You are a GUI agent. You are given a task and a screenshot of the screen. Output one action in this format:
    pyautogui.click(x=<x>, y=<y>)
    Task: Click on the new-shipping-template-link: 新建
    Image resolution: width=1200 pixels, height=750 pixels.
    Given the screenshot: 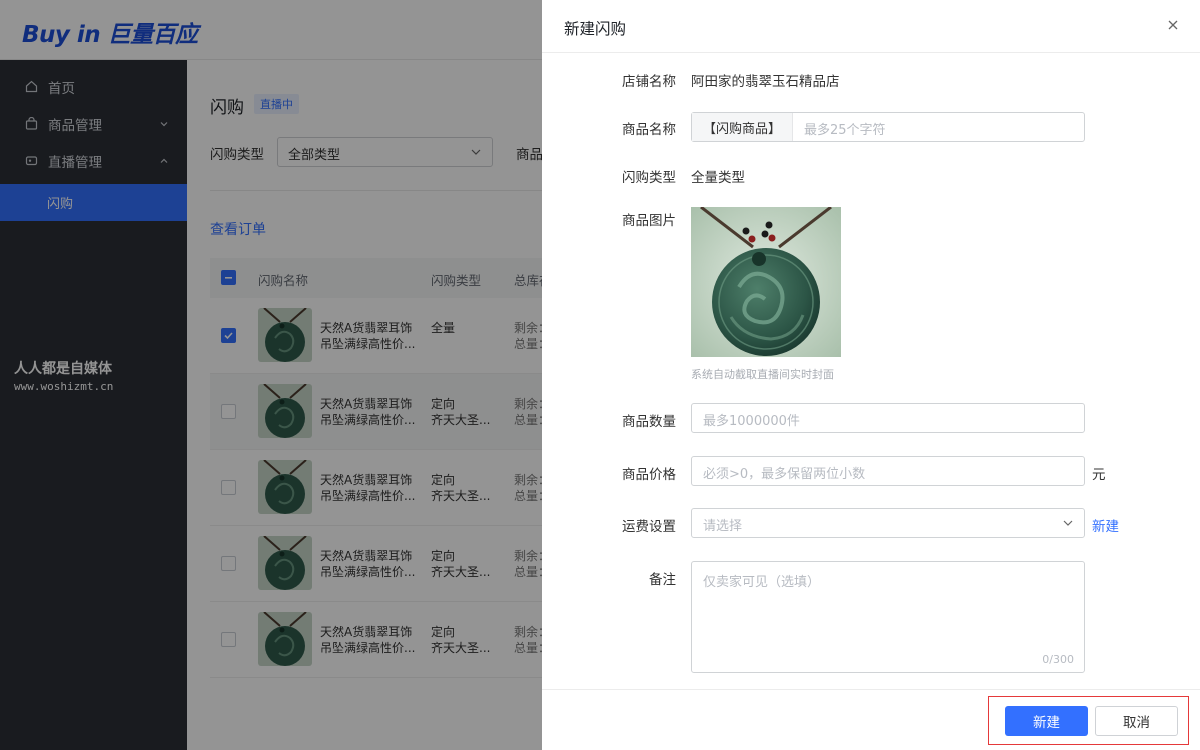 What is the action you would take?
    pyautogui.click(x=1105, y=525)
    